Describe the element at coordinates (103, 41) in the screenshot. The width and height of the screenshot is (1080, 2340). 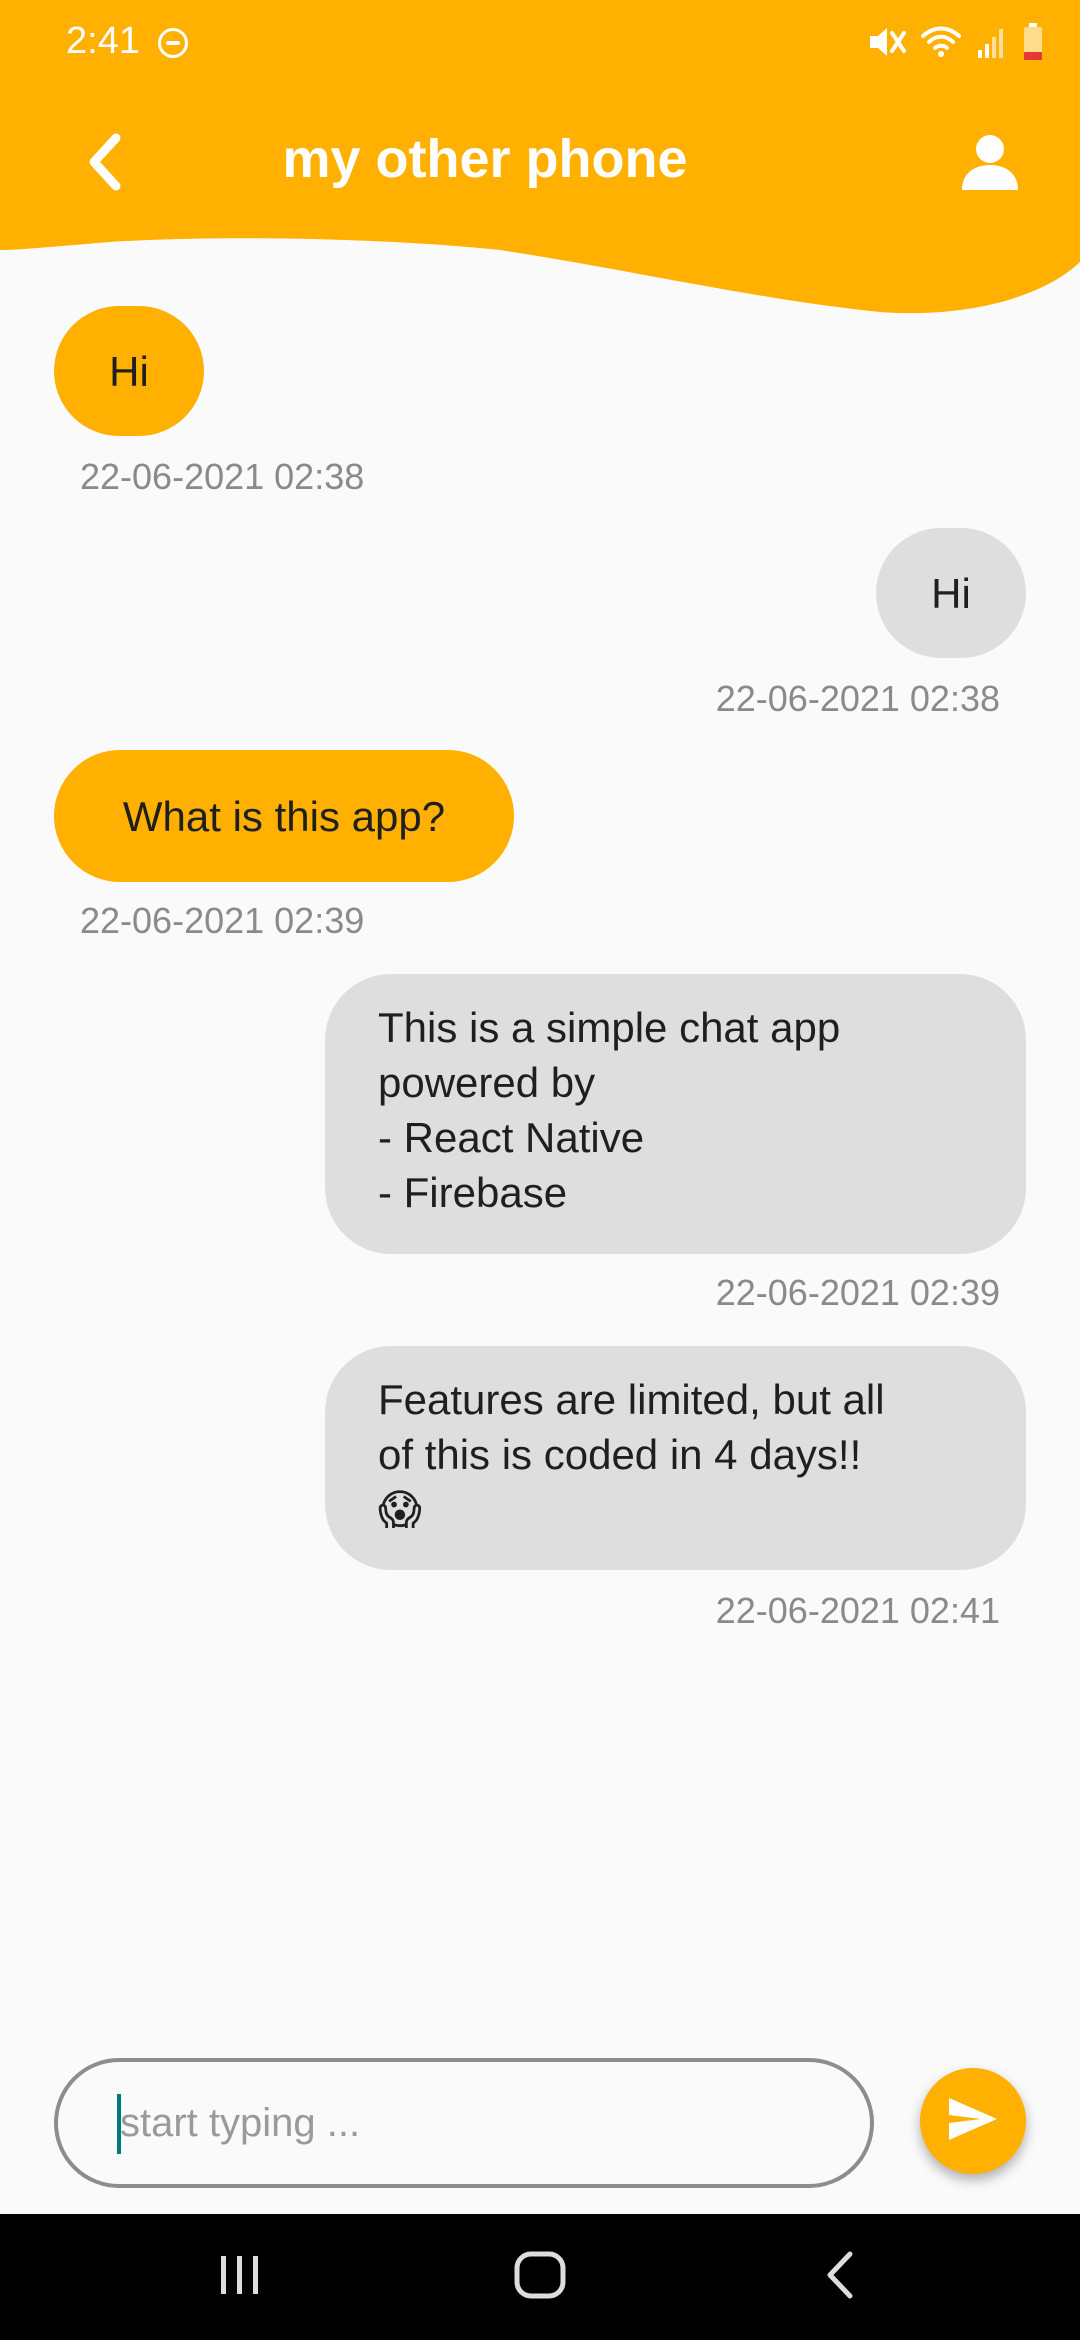
I see `status-time: 2:41` at that location.